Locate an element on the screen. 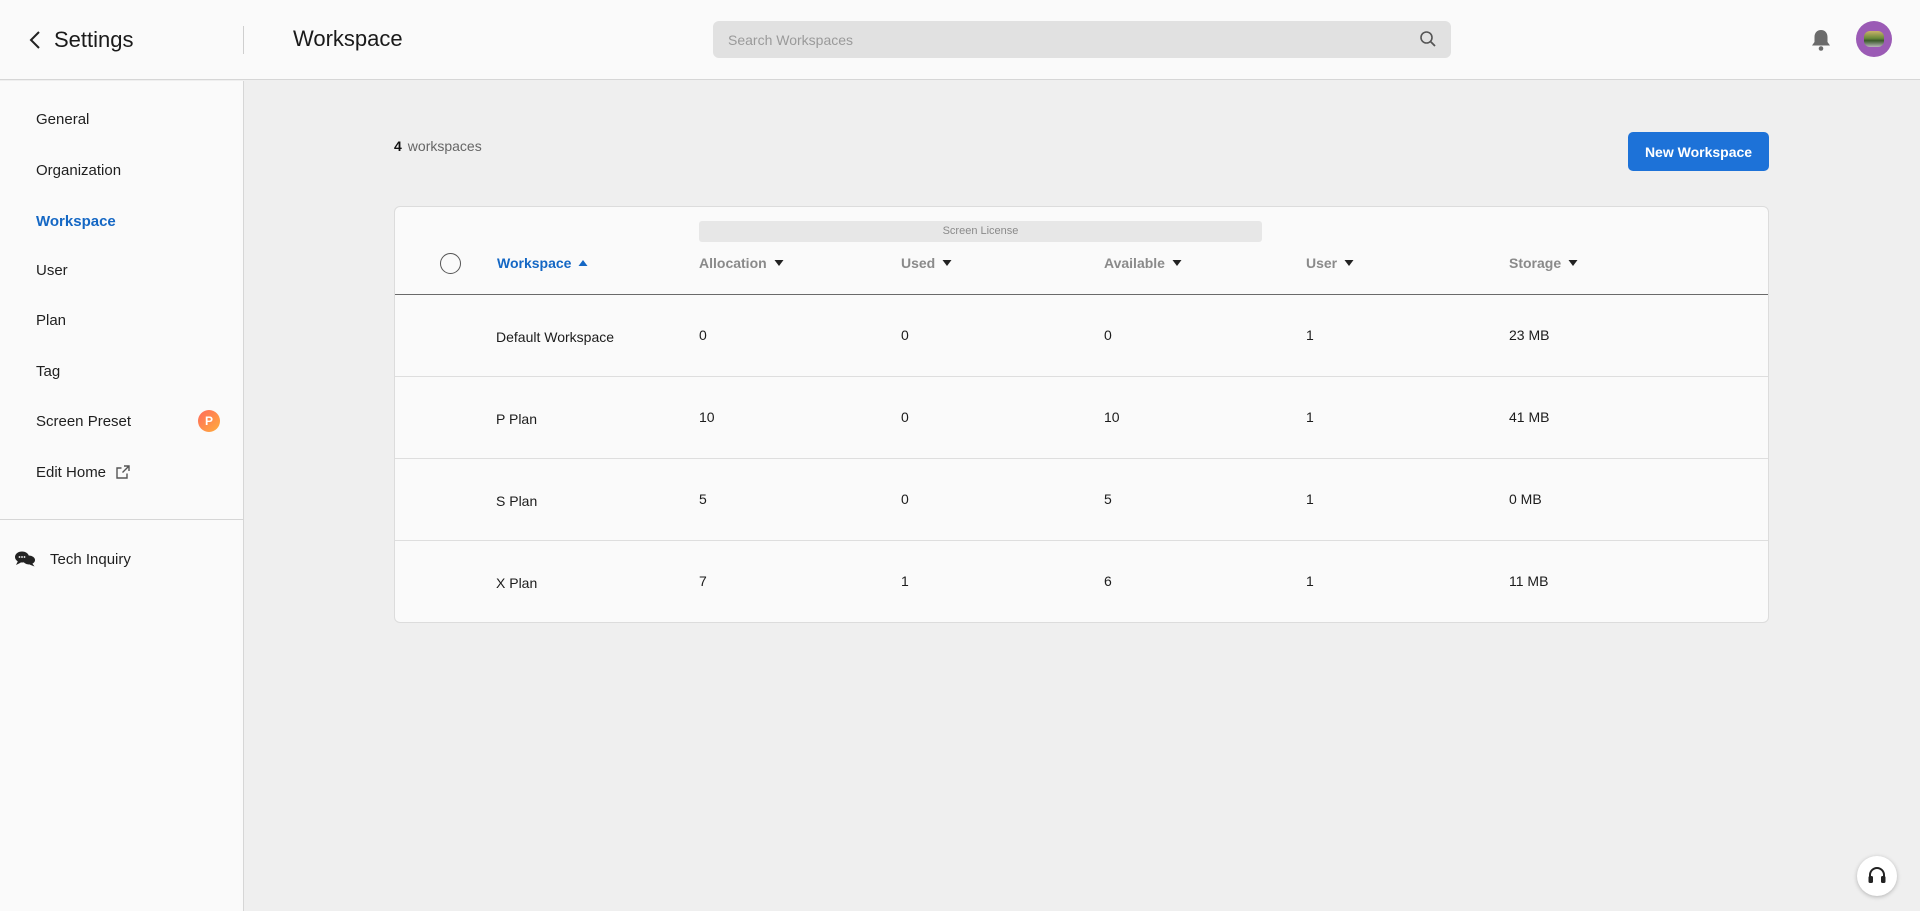  support-button is located at coordinates (1877, 876).